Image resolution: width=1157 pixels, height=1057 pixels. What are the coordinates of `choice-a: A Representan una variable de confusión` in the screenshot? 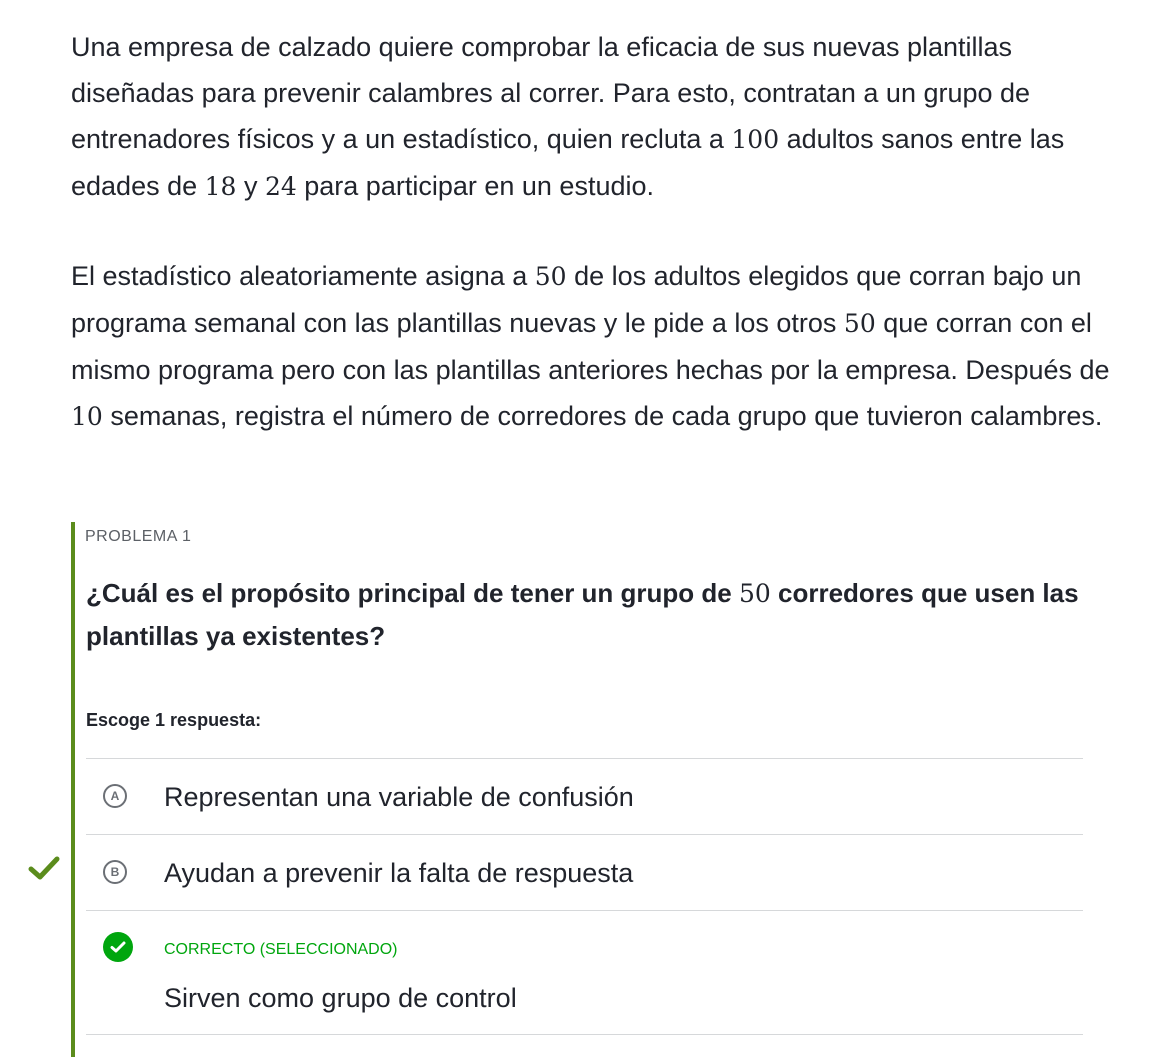 It's located at (584, 797).